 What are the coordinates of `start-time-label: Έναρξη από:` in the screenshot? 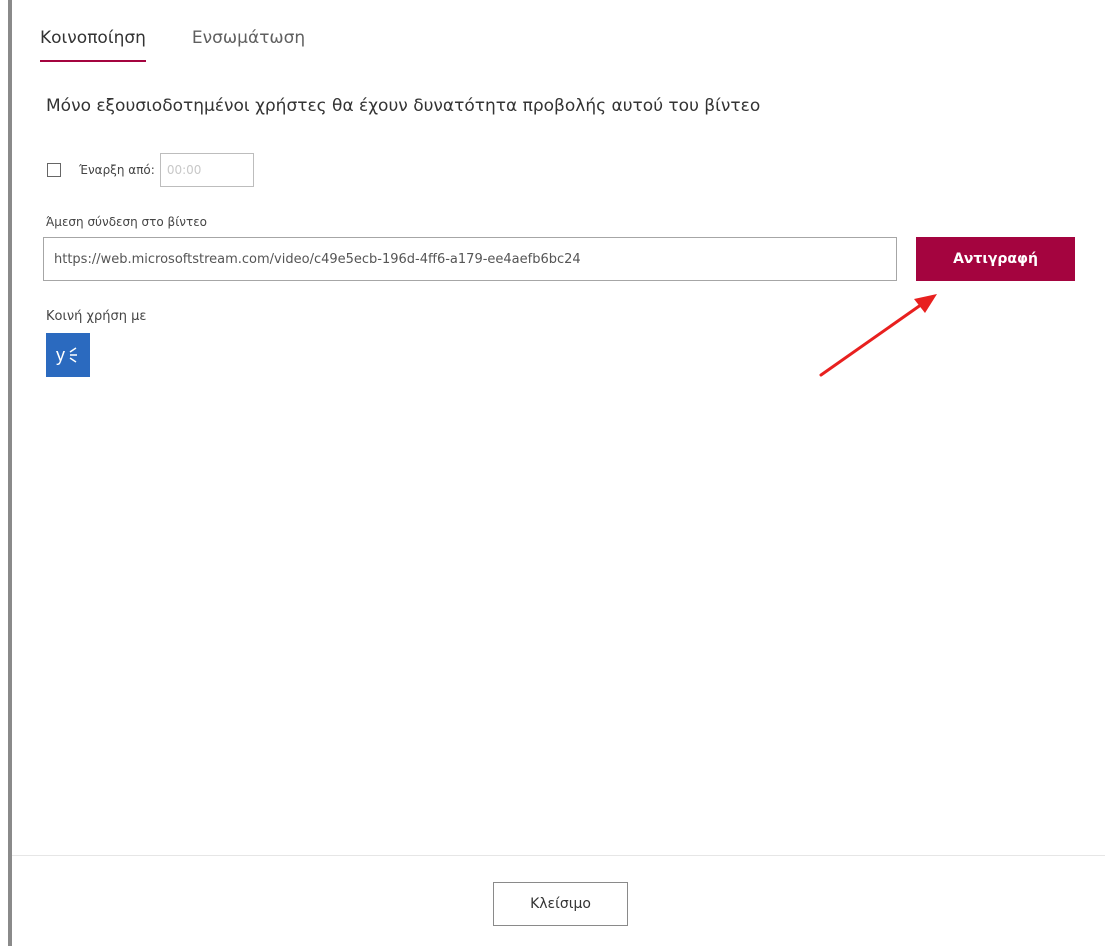 It's located at (117, 170).